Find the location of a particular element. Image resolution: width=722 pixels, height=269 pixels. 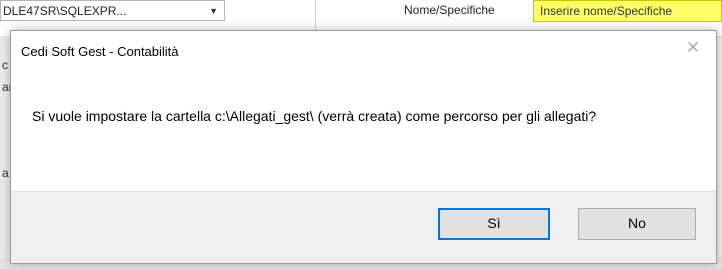

chevron-down-icon: ▼ is located at coordinates (213, 10).